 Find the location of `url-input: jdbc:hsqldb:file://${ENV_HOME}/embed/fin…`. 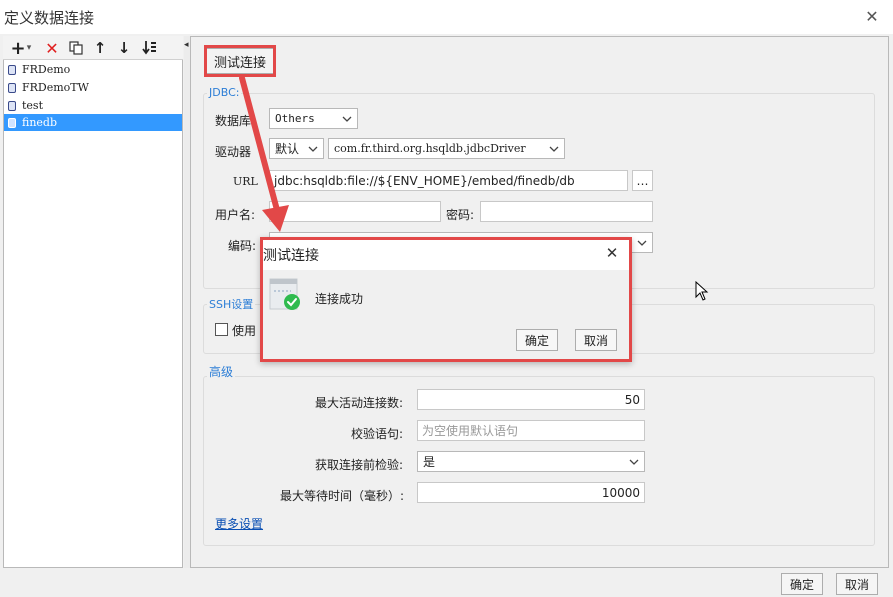

url-input: jdbc:hsqldb:file://${ENV_HOME}/embed/fin… is located at coordinates (448, 180).